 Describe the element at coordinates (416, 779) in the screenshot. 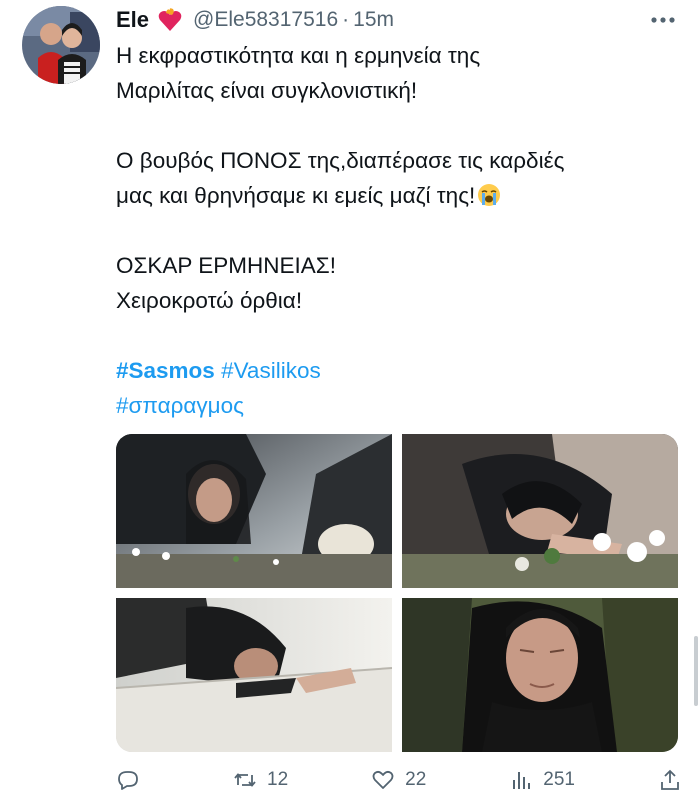

I see `like-count: 22` at that location.